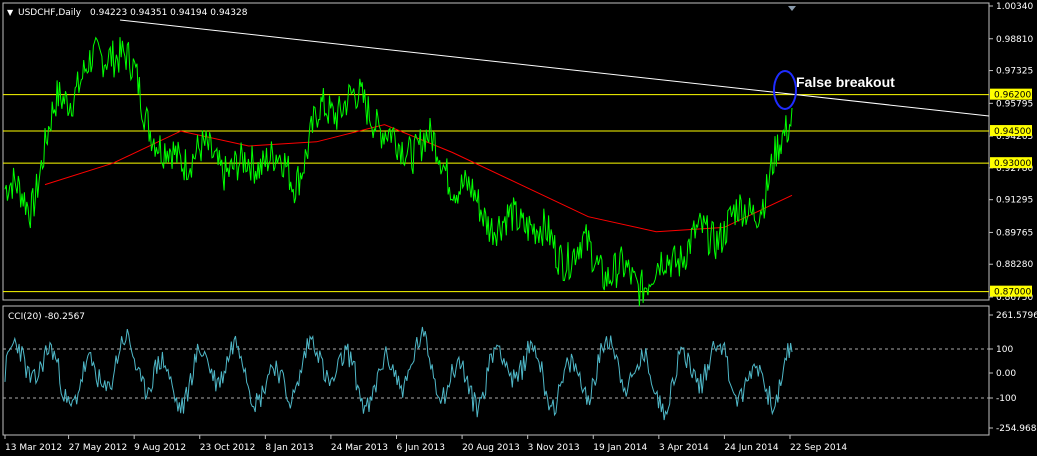 This screenshot has width=1037, height=456. Describe the element at coordinates (46, 317) in the screenshot. I see `cci-header: CCI(20) -80.2567` at that location.